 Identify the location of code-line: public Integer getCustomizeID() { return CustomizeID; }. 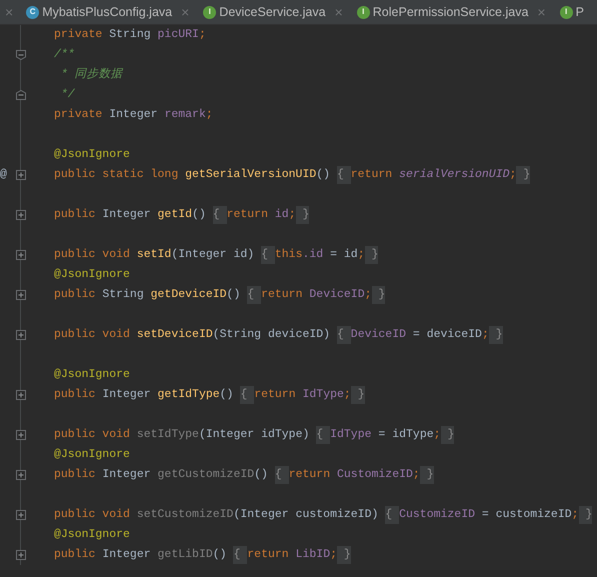
(323, 475).